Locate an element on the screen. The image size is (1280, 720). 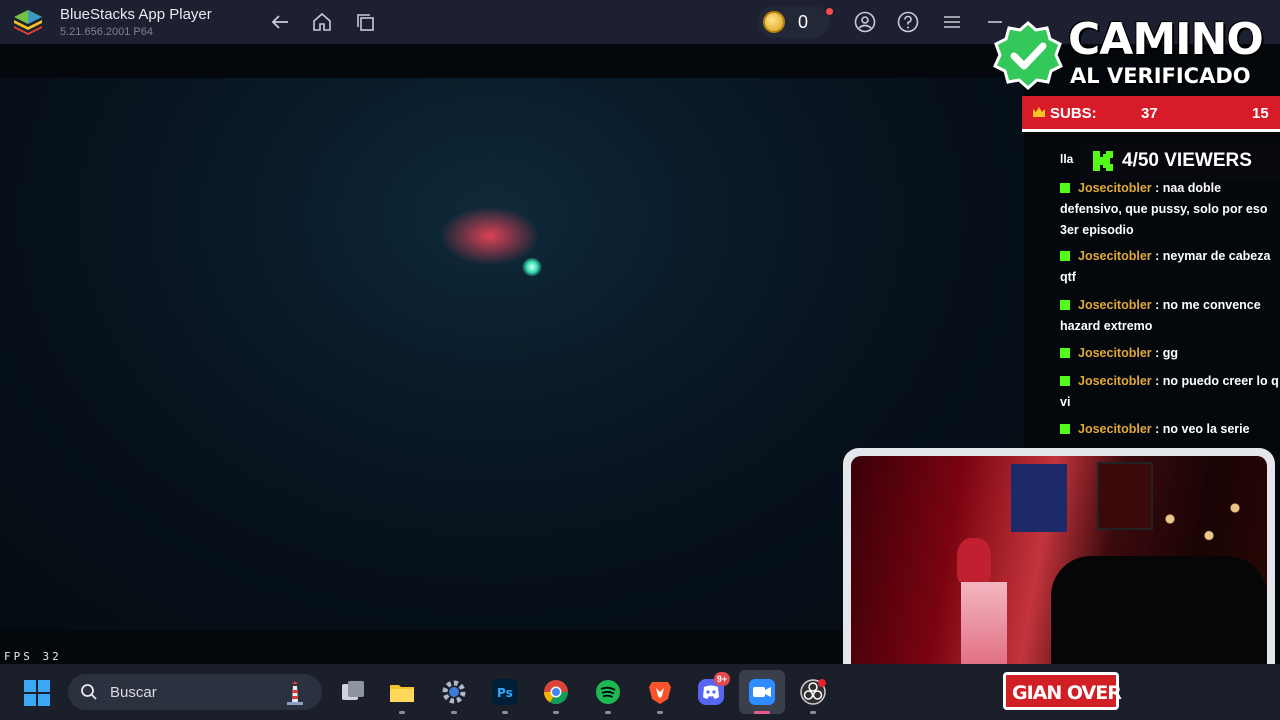
chat-message: Josecitobler : neymar de cabeza qtf is located at coordinates (1165, 266).